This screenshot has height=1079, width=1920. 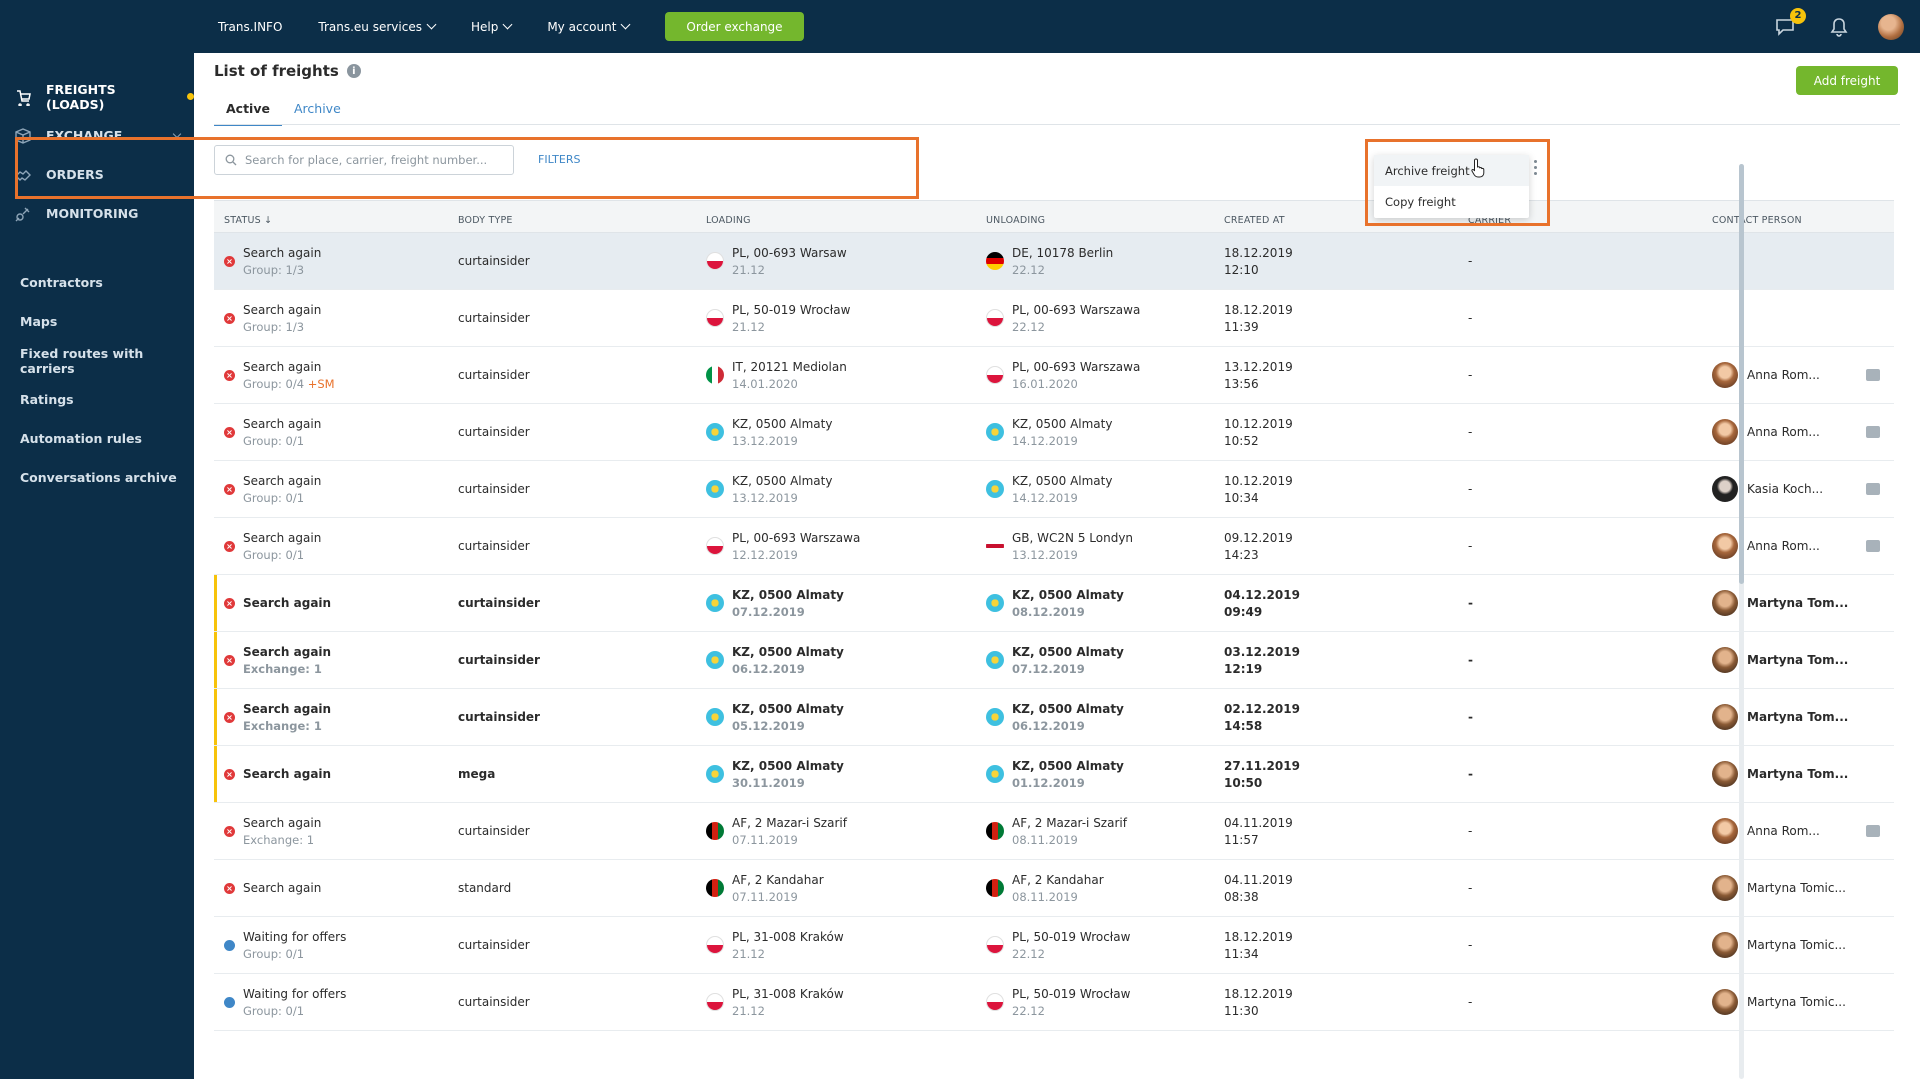 I want to click on loading-date: 21.12, so click(x=748, y=1010).